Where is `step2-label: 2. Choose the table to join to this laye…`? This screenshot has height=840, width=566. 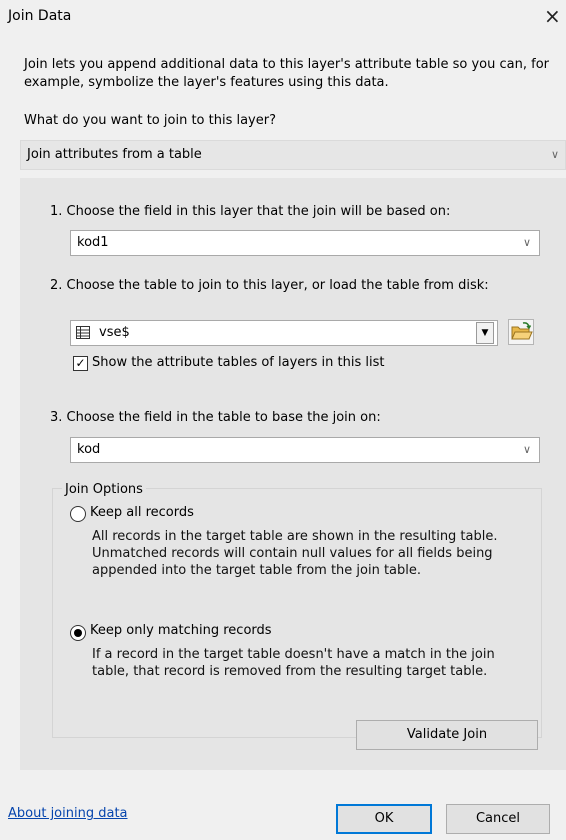 step2-label: 2. Choose the table to join to this laye… is located at coordinates (269, 285).